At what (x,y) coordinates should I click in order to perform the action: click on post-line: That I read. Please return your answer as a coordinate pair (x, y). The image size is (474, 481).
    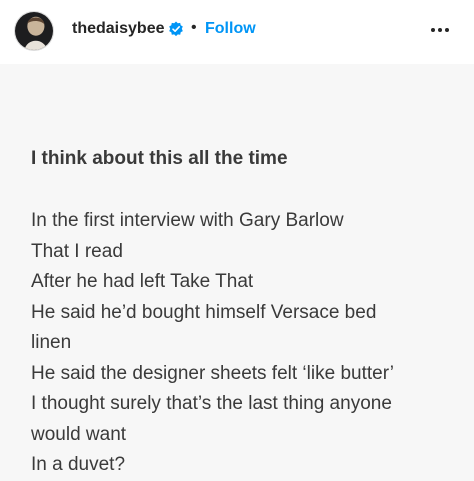
    Looking at the image, I should click on (77, 251).